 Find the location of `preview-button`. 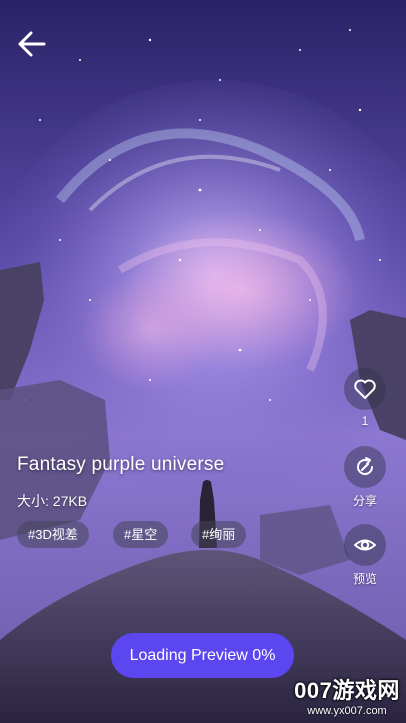

preview-button is located at coordinates (365, 545).